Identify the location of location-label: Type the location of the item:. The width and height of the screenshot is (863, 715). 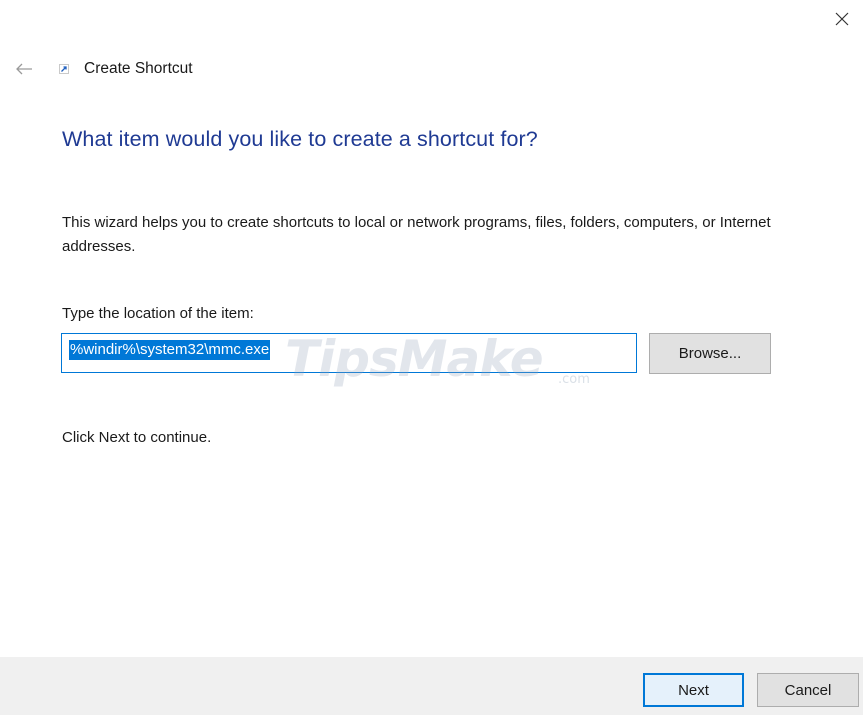
(158, 313).